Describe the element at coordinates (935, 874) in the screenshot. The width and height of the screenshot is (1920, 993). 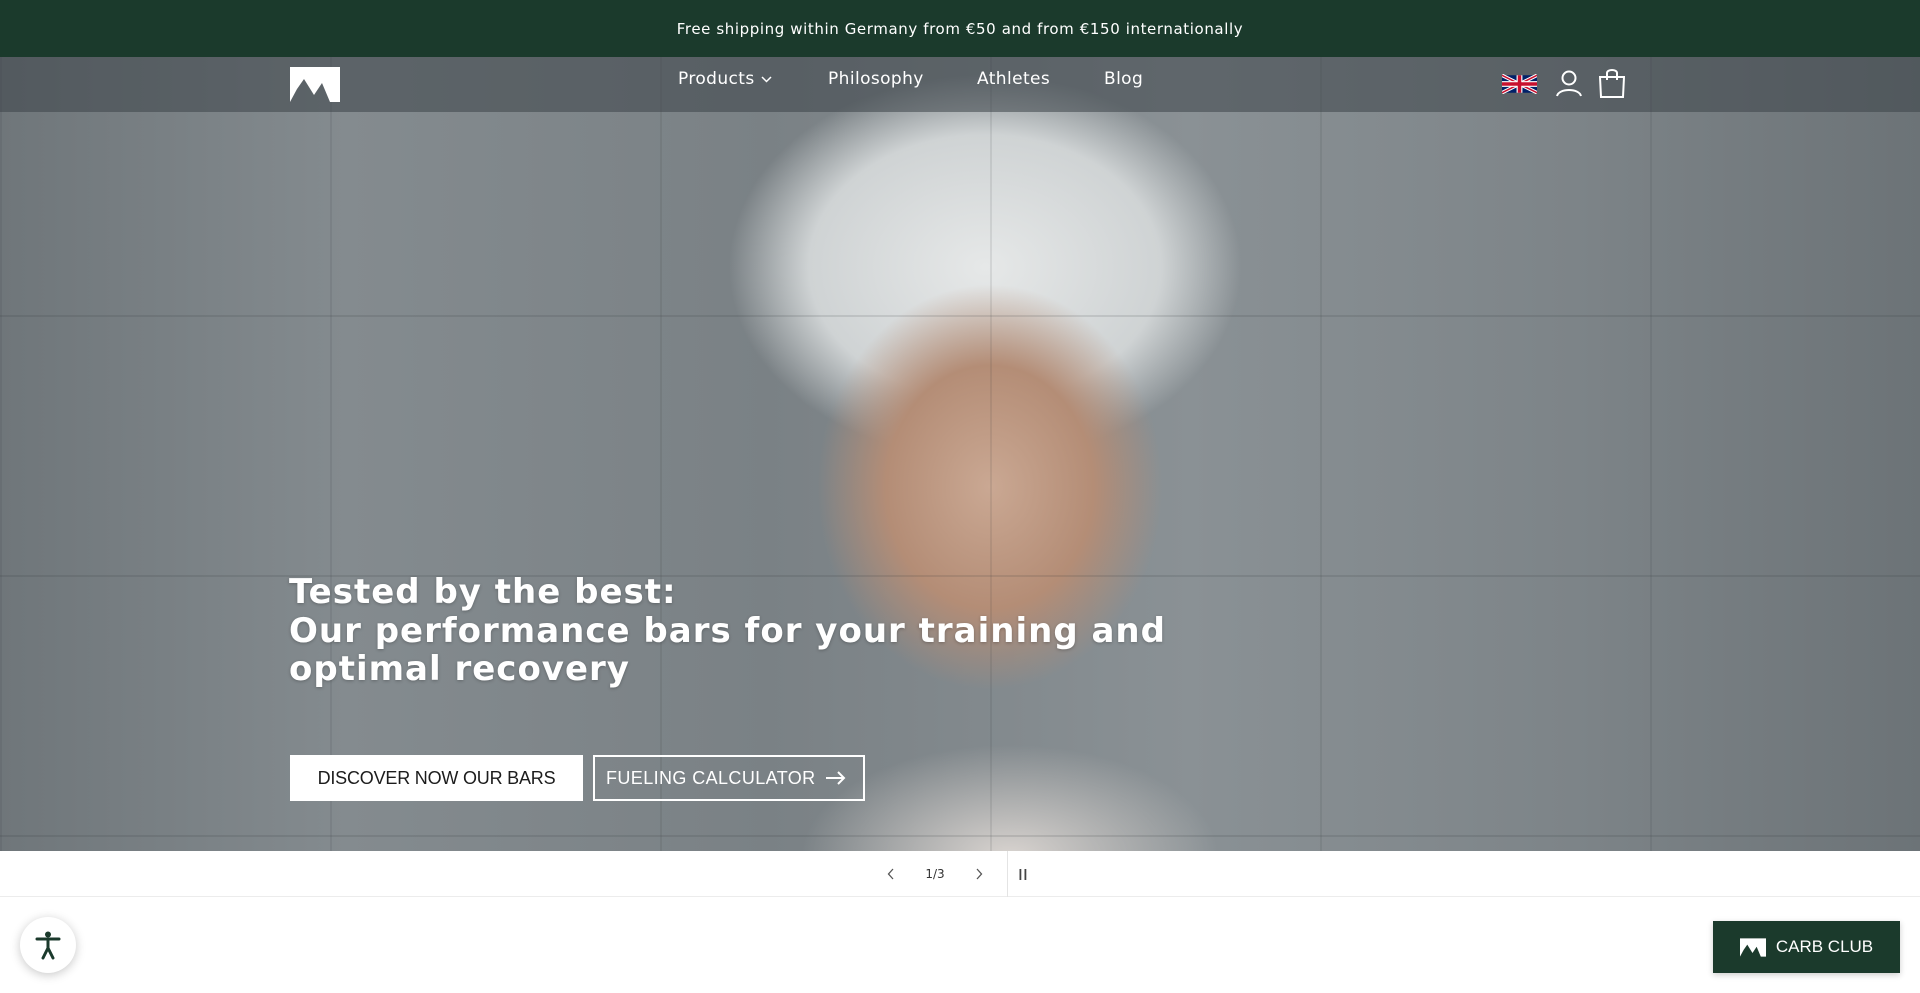
I see `slide-counter: 1/3` at that location.